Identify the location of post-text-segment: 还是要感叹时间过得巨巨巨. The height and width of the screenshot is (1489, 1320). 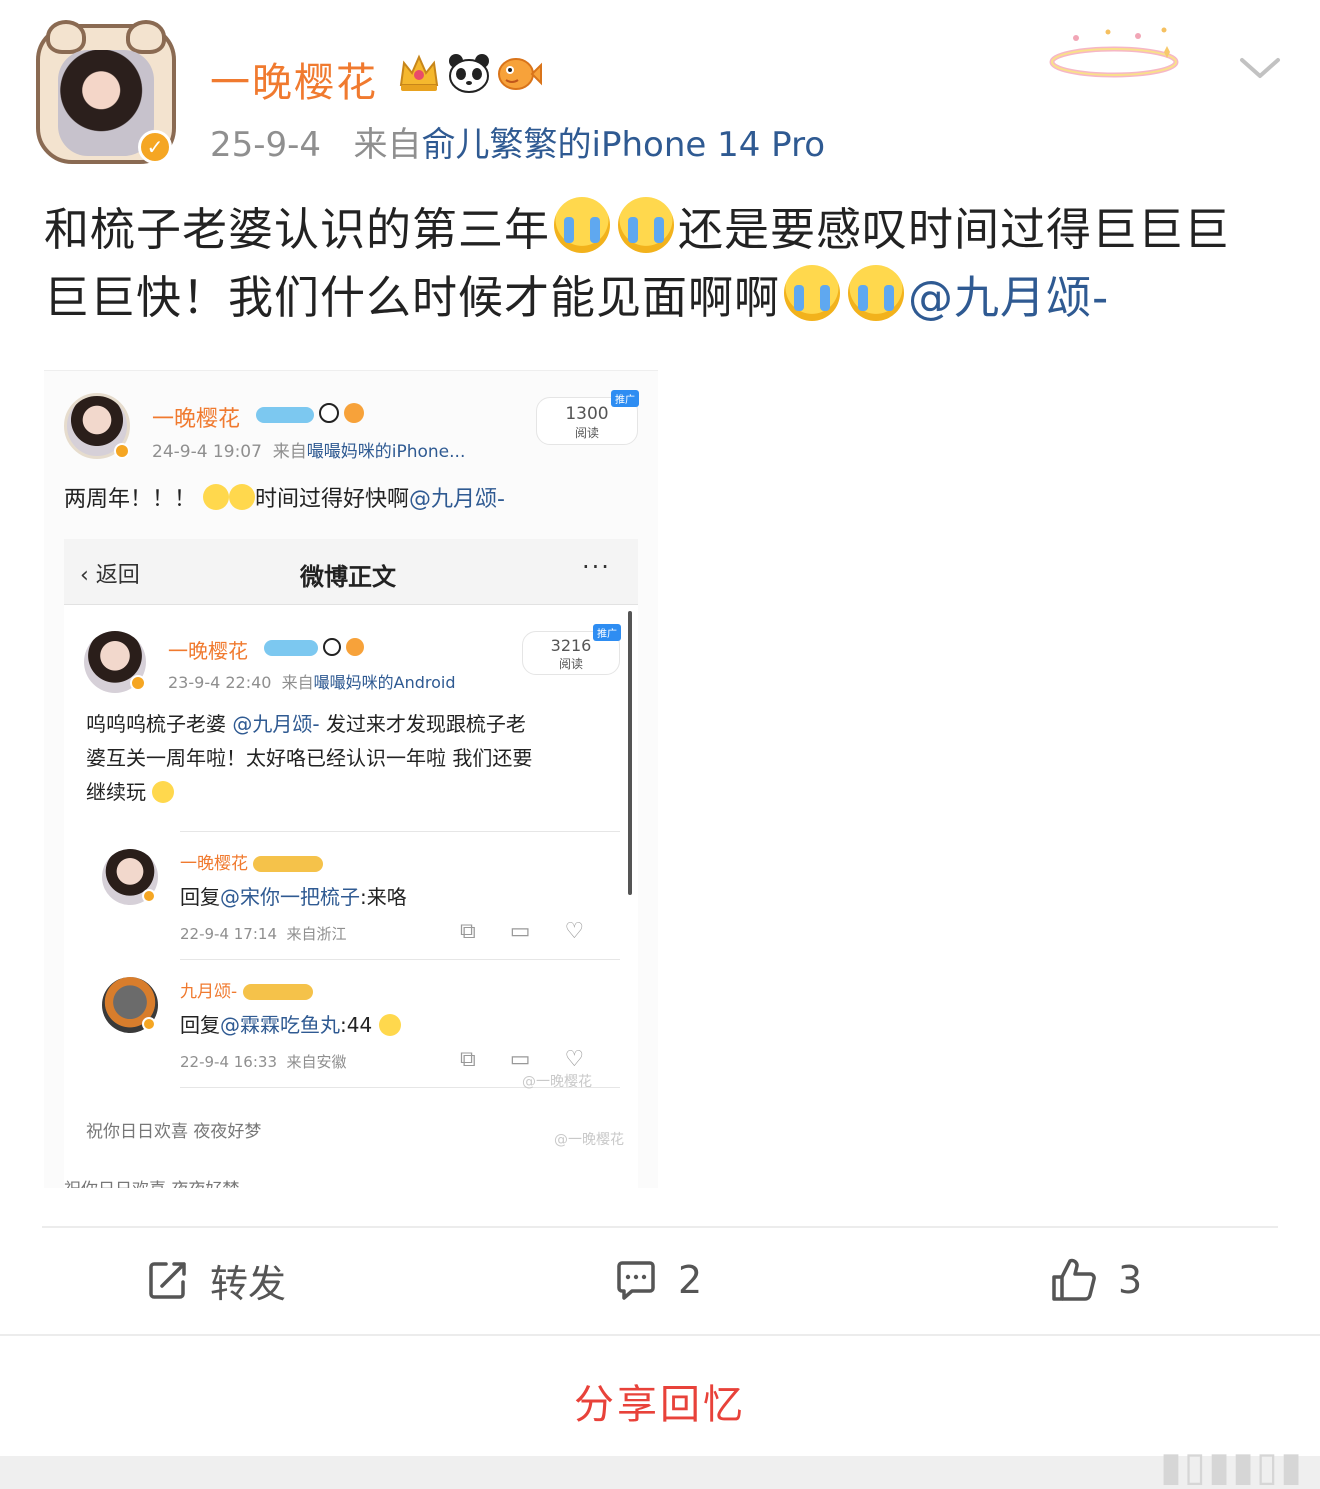
(954, 229).